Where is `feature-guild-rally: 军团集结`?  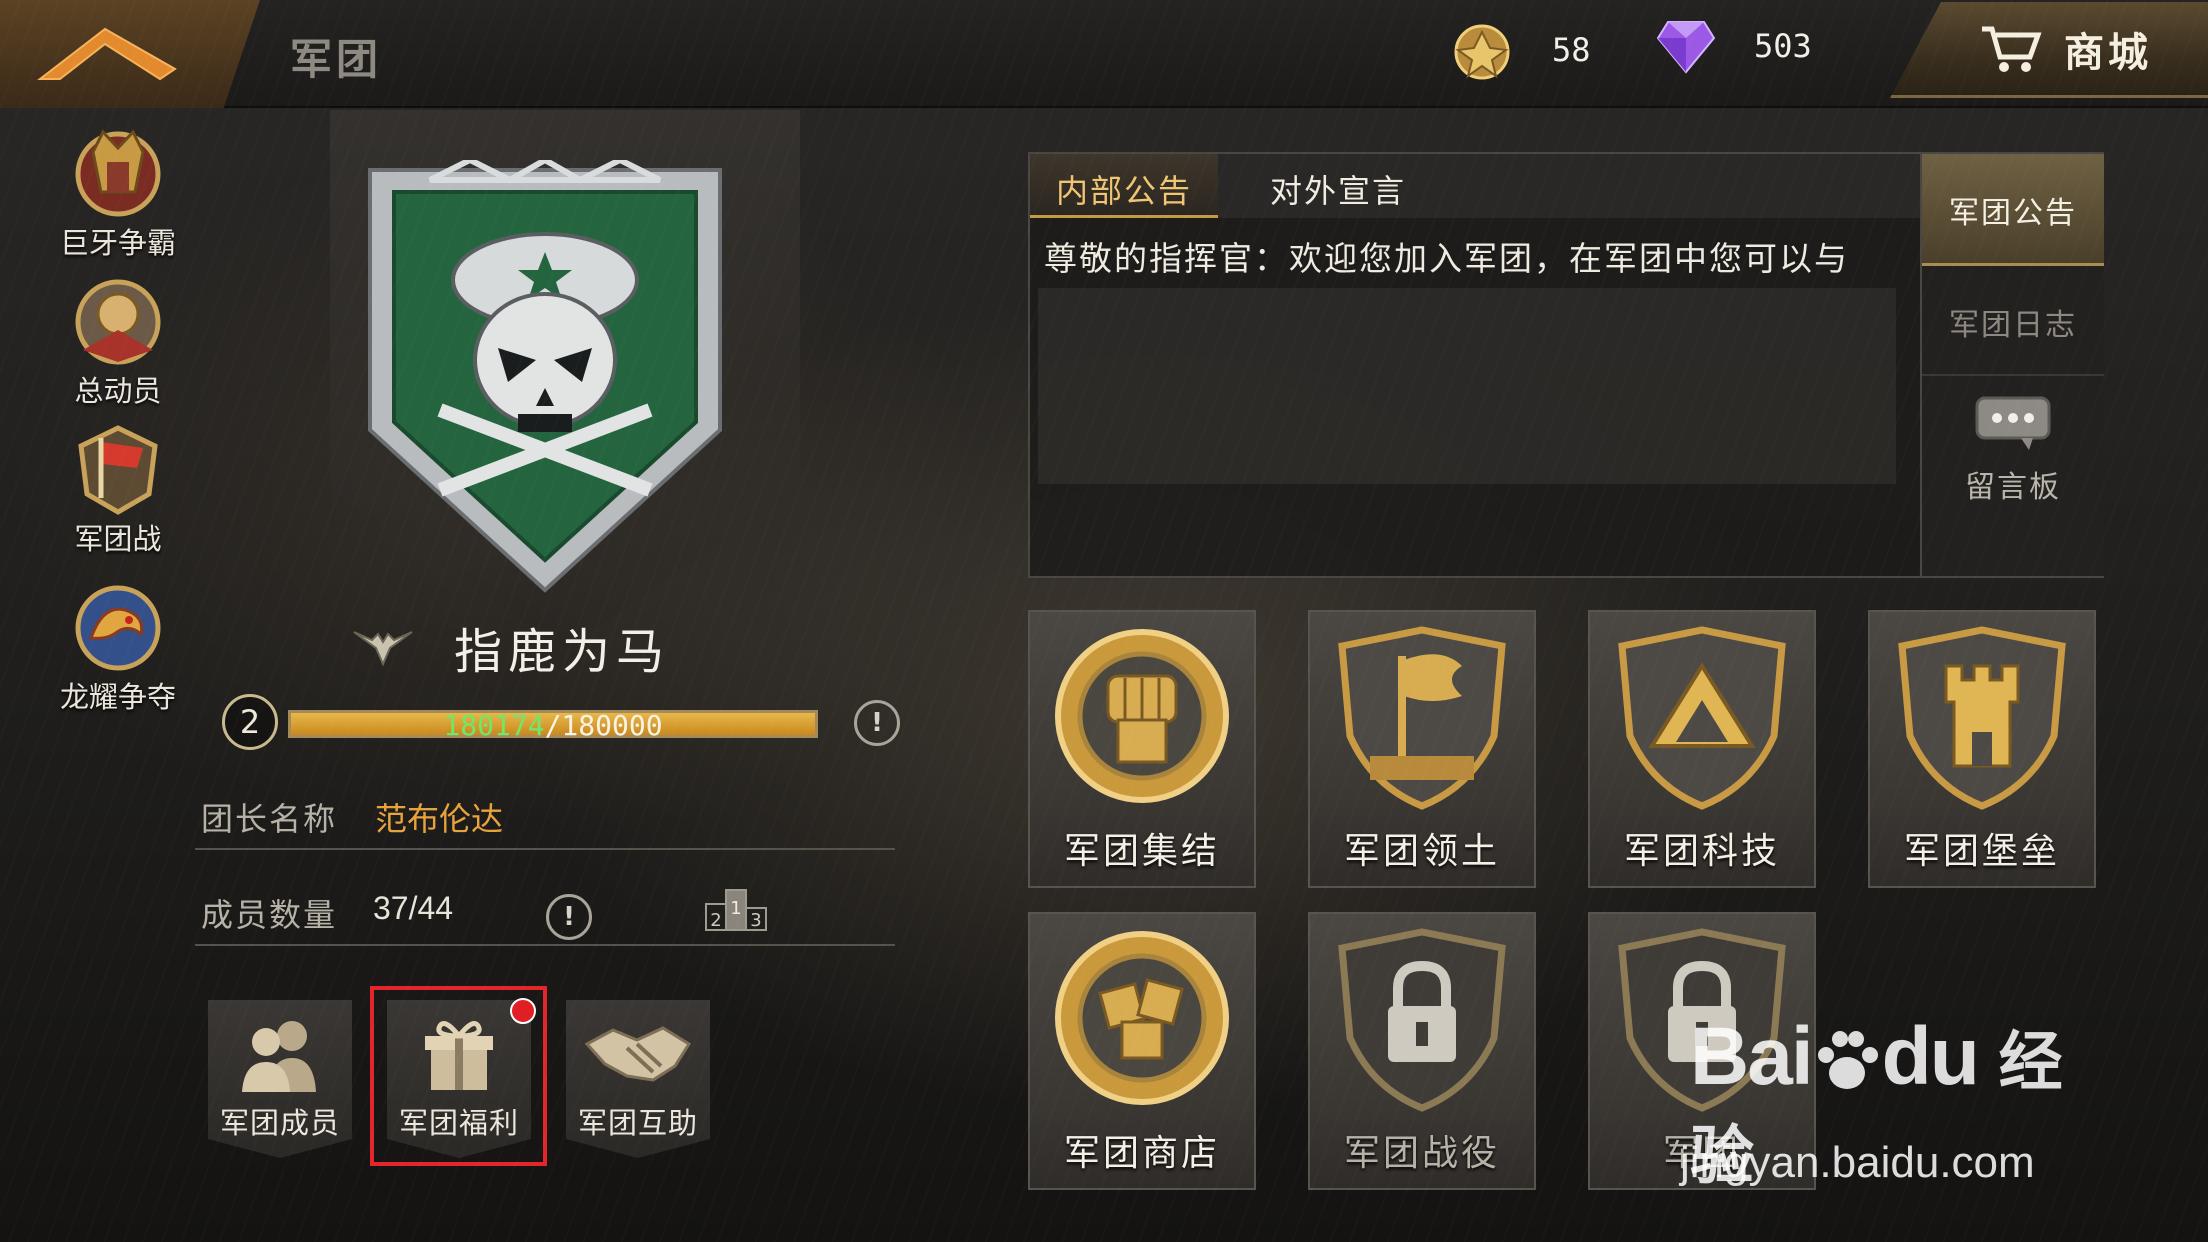 feature-guild-rally: 军团集结 is located at coordinates (1142, 749).